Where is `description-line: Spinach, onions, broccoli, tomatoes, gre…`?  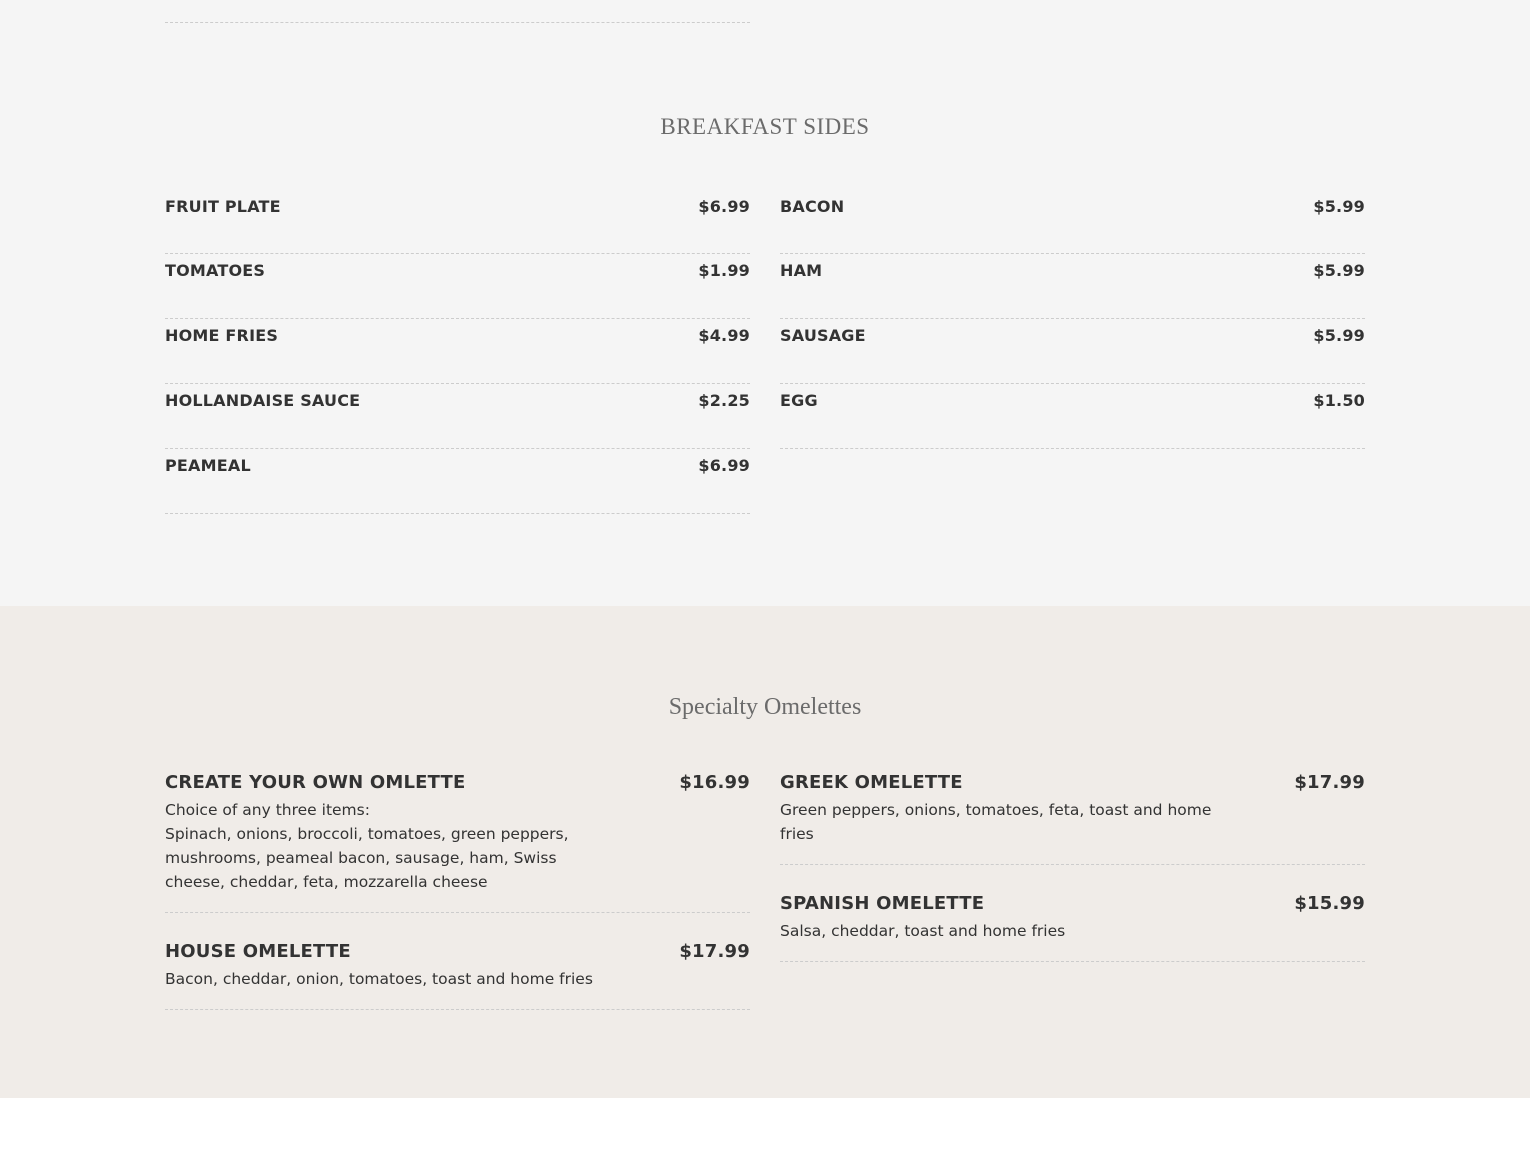 description-line: Spinach, onions, broccoli, tomatoes, gre… is located at coordinates (367, 858).